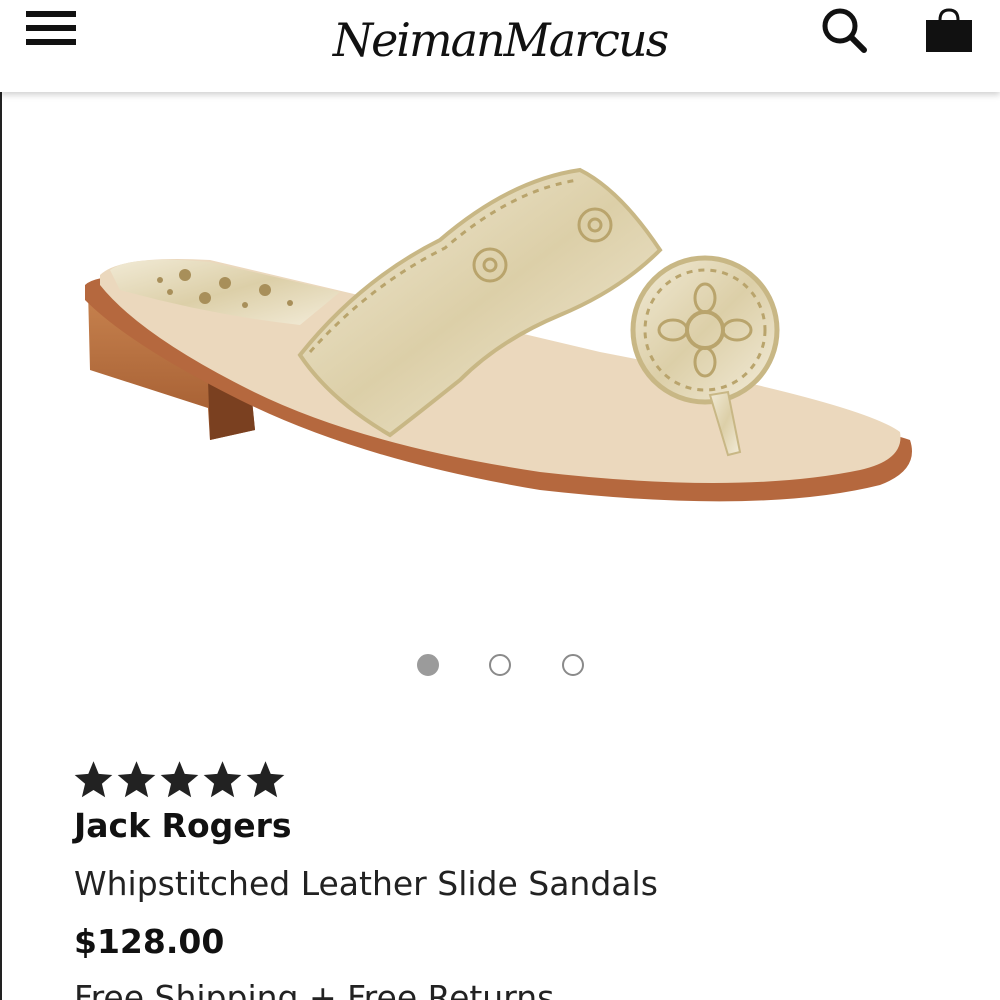  Describe the element at coordinates (149, 941) in the screenshot. I see `product-price: $128.00` at that location.